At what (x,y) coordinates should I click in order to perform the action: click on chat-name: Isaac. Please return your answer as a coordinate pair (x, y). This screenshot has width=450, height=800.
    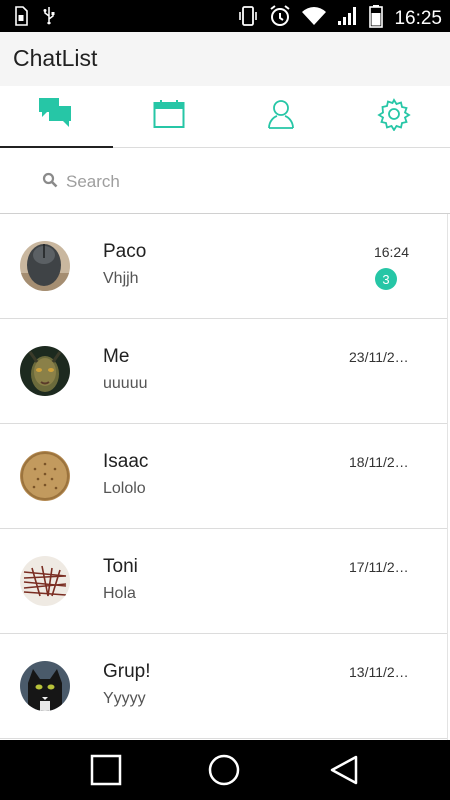
    Looking at the image, I should click on (126, 461).